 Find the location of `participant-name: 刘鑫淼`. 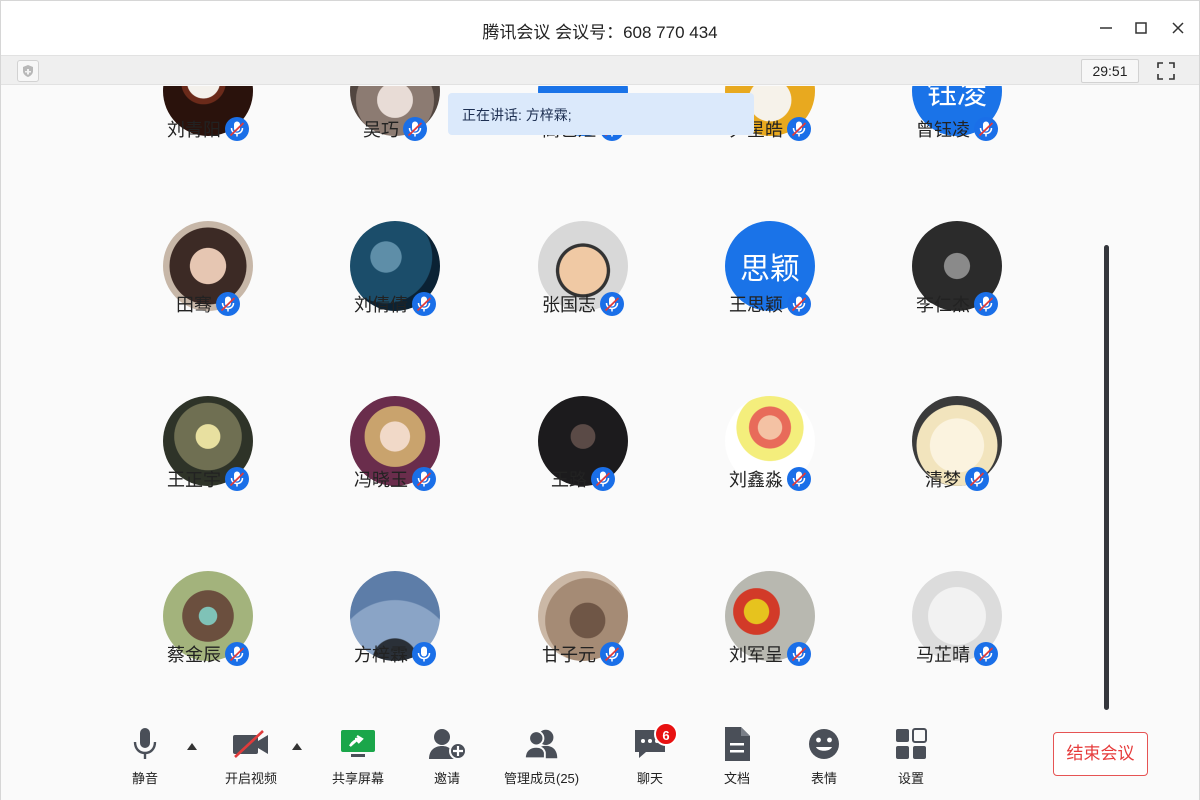

participant-name: 刘鑫淼 is located at coordinates (756, 480).